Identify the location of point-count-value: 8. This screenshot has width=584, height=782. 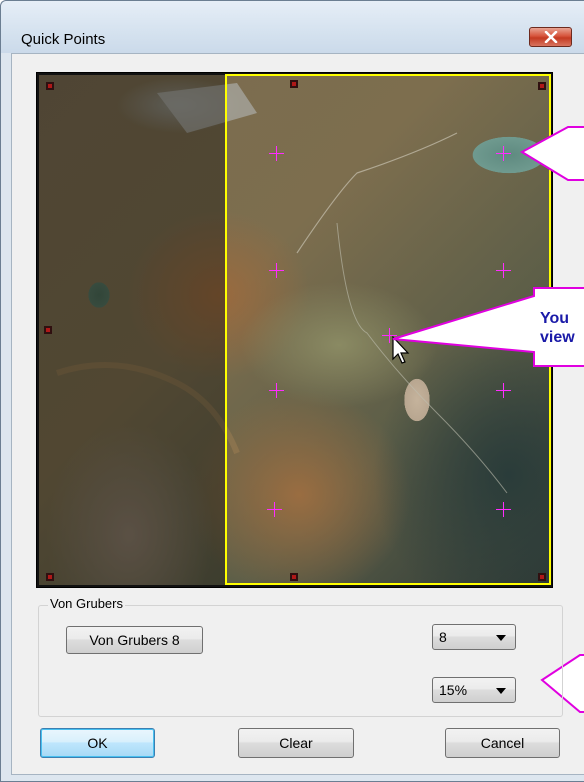
(443, 637).